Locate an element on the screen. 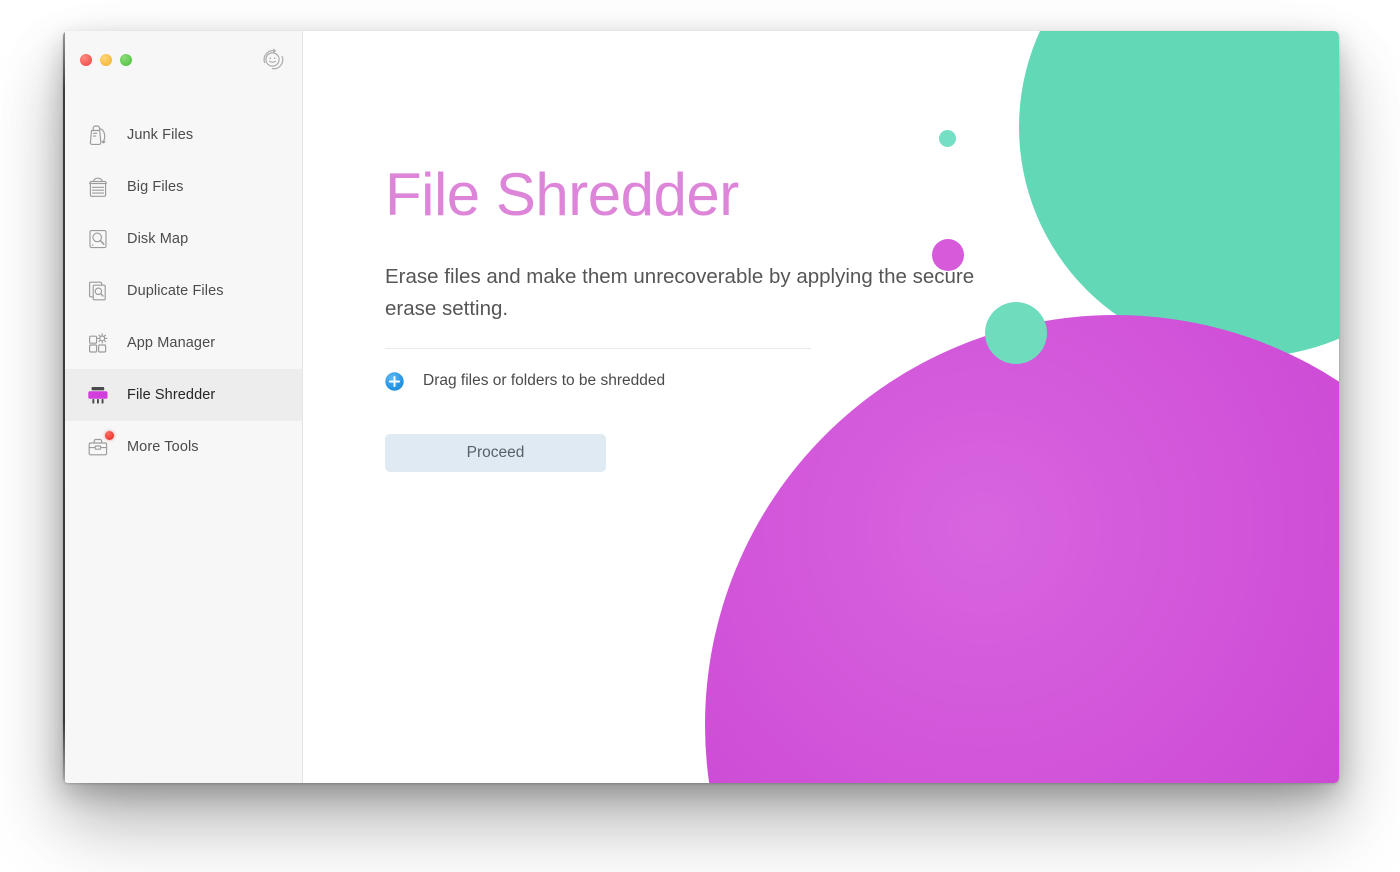 The width and height of the screenshot is (1400, 872). drop-zone-label: Drag files or folders to be shredded is located at coordinates (544, 381).